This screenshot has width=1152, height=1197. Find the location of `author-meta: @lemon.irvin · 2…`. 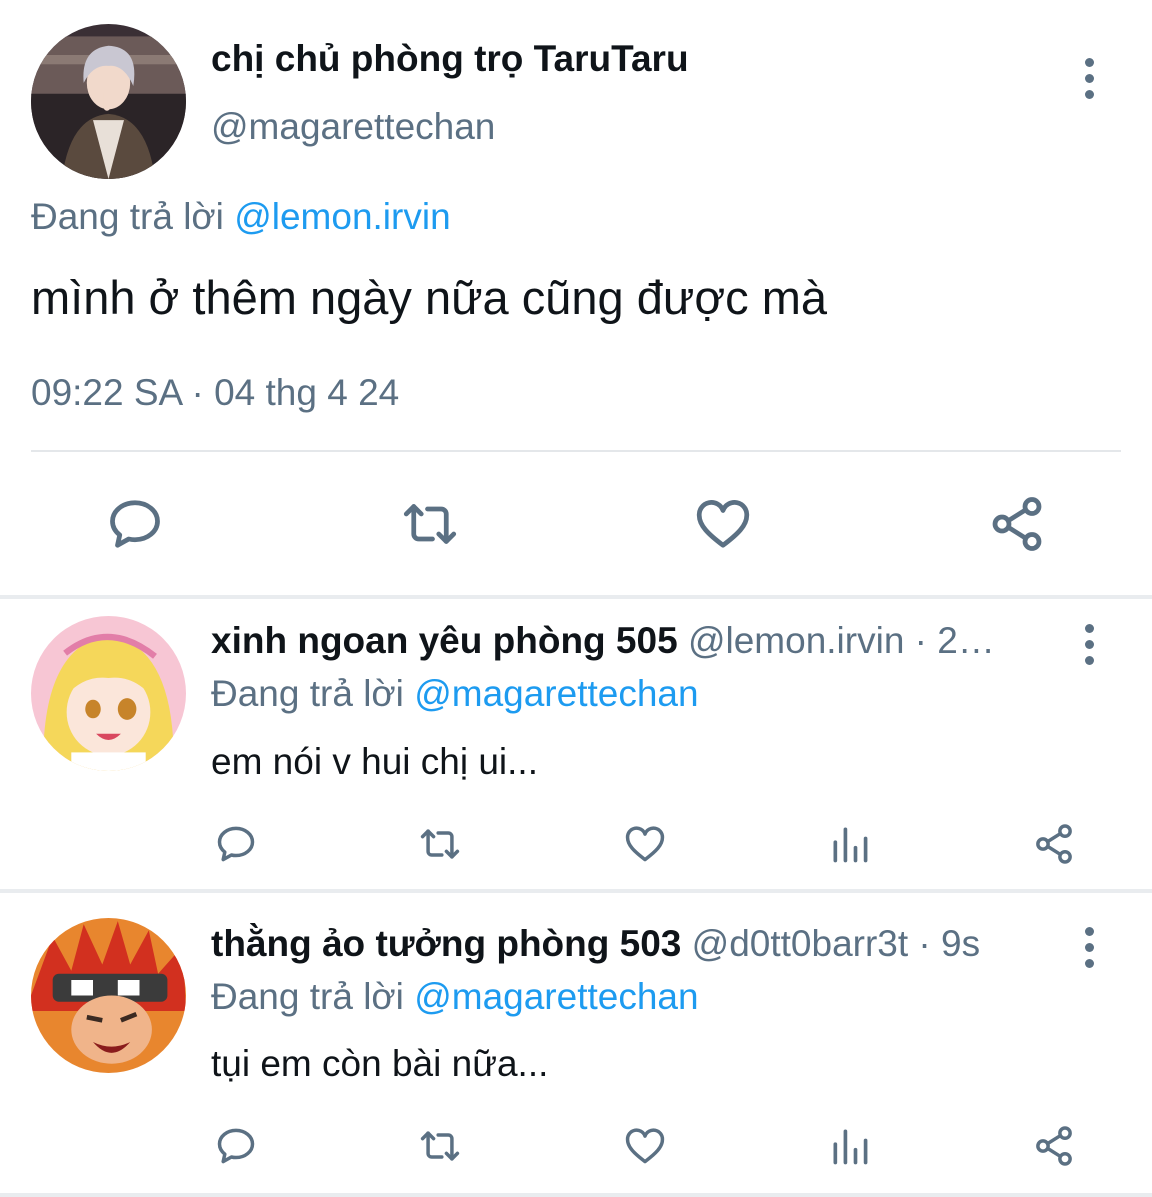

author-meta: @lemon.irvin · 2… is located at coordinates (841, 640).